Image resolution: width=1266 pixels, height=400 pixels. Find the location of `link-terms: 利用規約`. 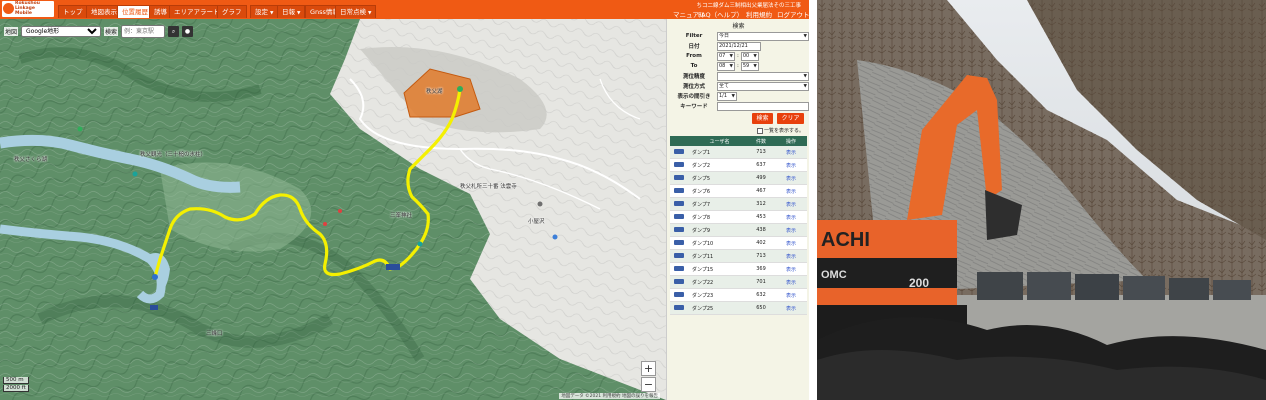

link-terms: 利用規約 is located at coordinates (759, 14).